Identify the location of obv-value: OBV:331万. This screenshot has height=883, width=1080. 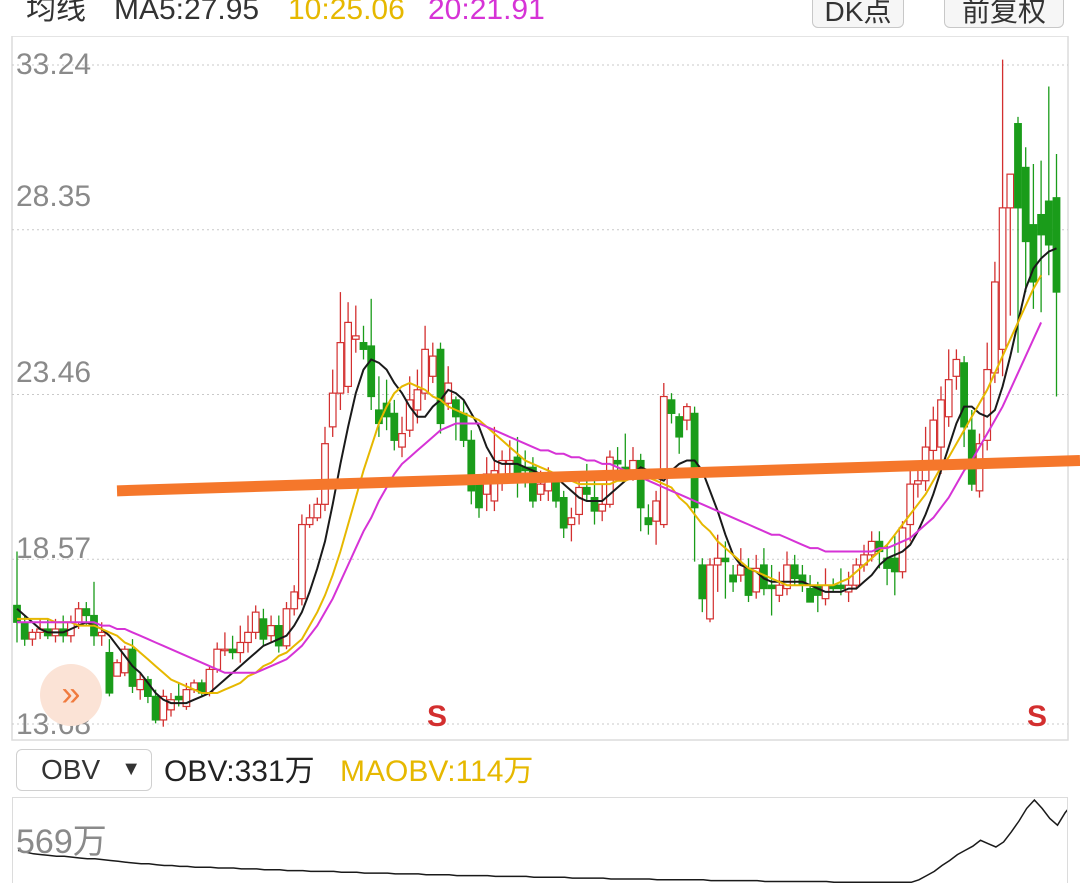
(239, 771).